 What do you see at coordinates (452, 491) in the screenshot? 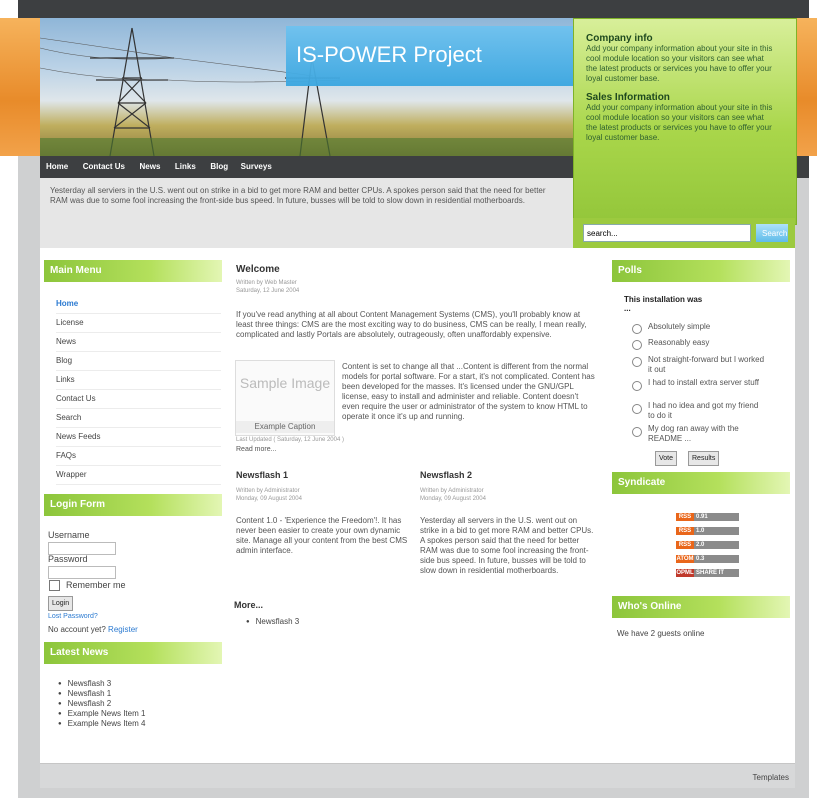
I see `newsflash-2-author: Written by Administrator` at bounding box center [452, 491].